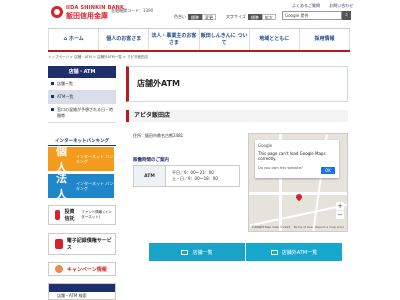  What do you see at coordinates (57, 12) in the screenshot?
I see `bank-logo-icon` at bounding box center [57, 12].